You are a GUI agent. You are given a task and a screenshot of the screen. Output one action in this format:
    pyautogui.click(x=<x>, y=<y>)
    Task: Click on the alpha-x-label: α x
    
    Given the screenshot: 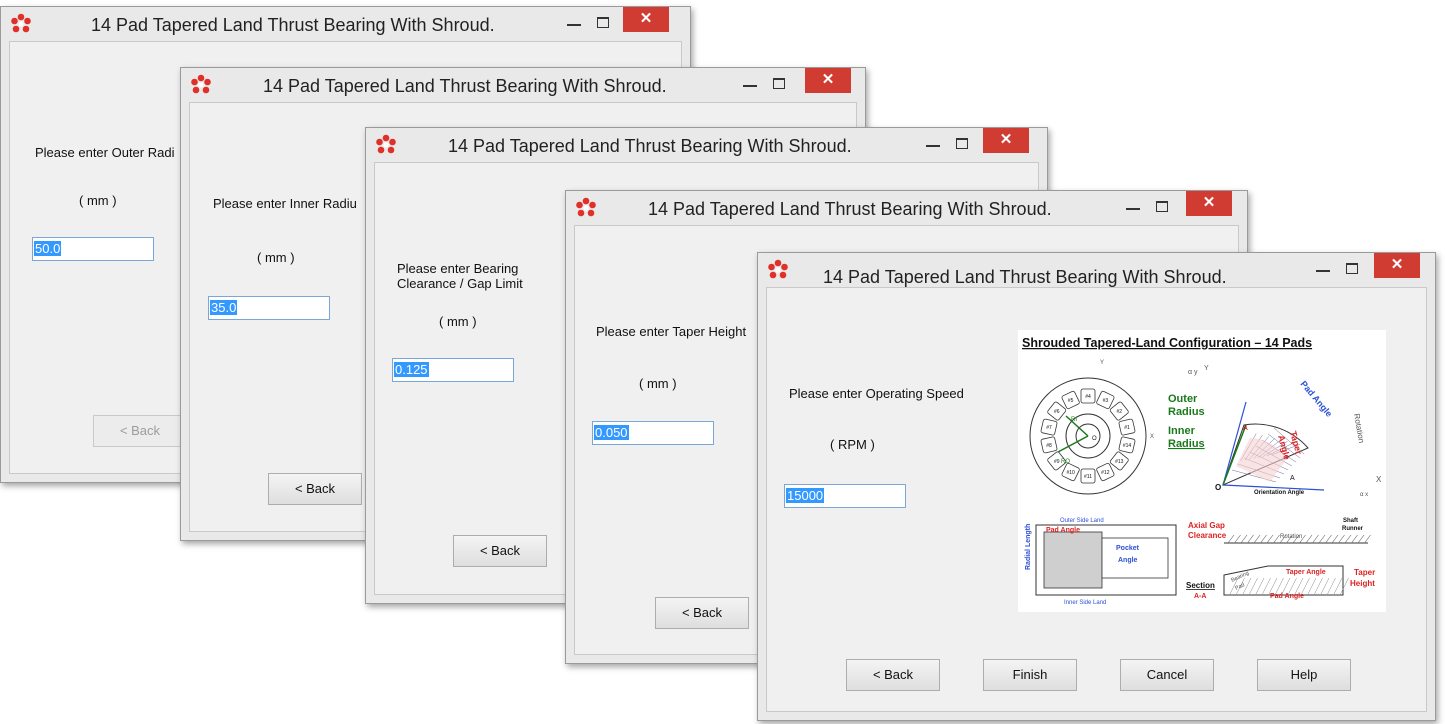 What is the action you would take?
    pyautogui.click(x=1364, y=495)
    